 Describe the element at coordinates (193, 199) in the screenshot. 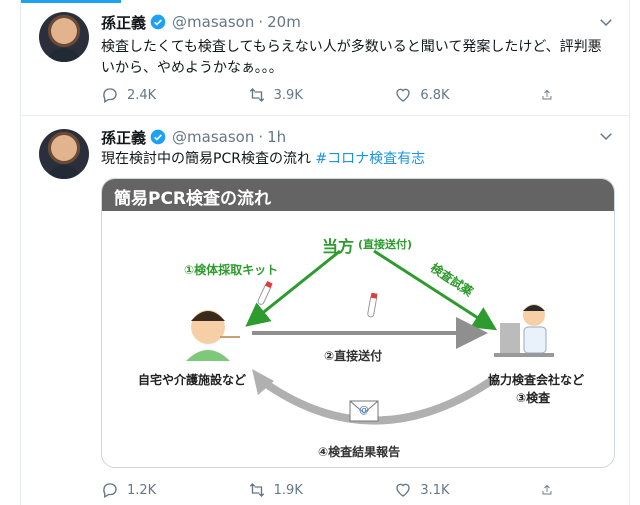

I see `infographic-title: 簡易PCR検査の流れ` at that location.